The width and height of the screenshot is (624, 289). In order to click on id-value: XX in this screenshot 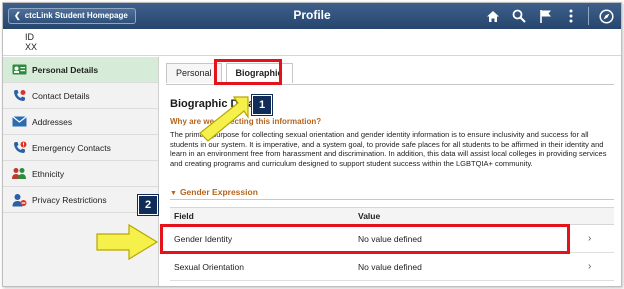, I will do `click(31, 47)`.